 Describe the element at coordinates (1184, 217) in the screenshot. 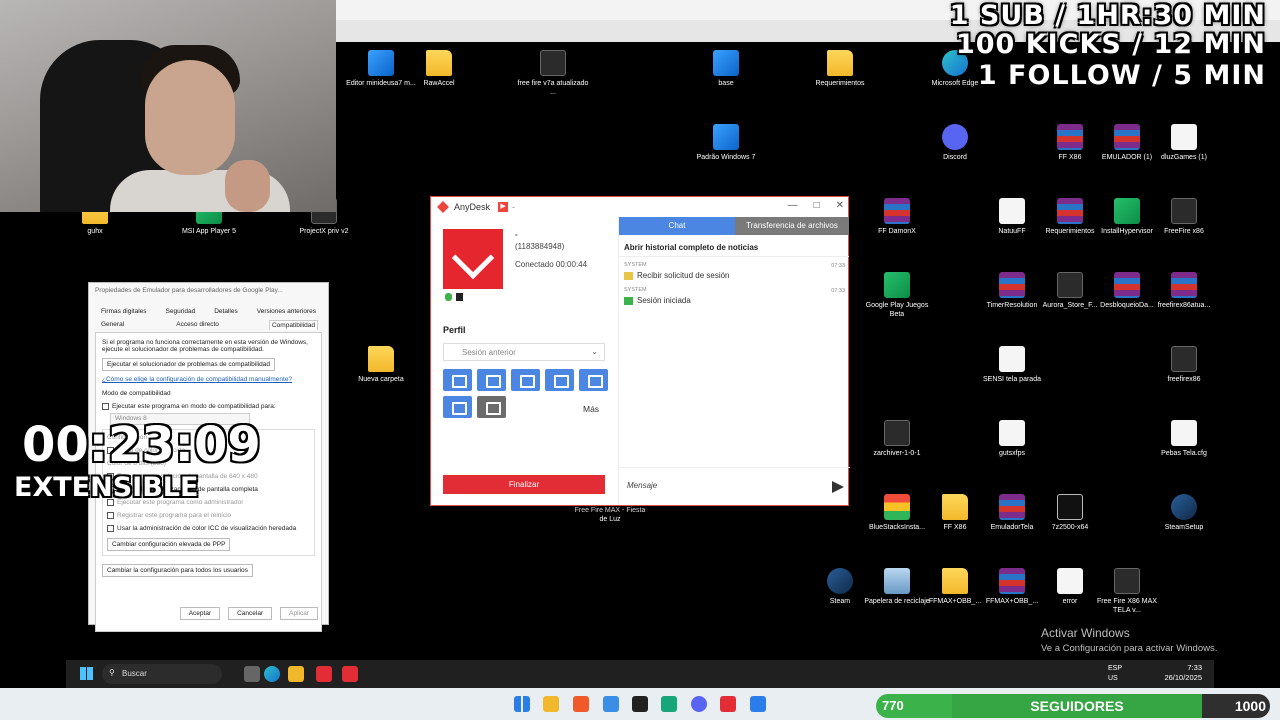

I see `desktop-icon-freefire-x86: FreeFire x86` at that location.